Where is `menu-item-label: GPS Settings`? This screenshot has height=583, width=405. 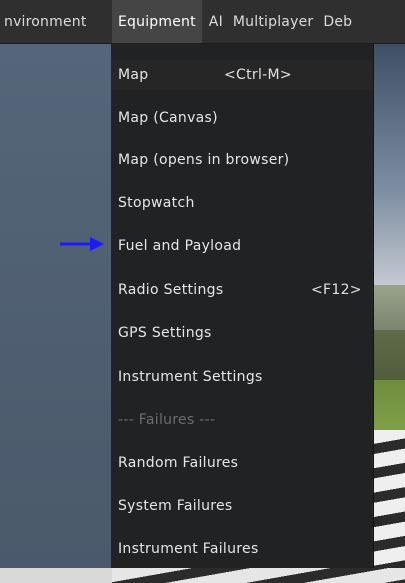
menu-item-label: GPS Settings is located at coordinates (165, 333).